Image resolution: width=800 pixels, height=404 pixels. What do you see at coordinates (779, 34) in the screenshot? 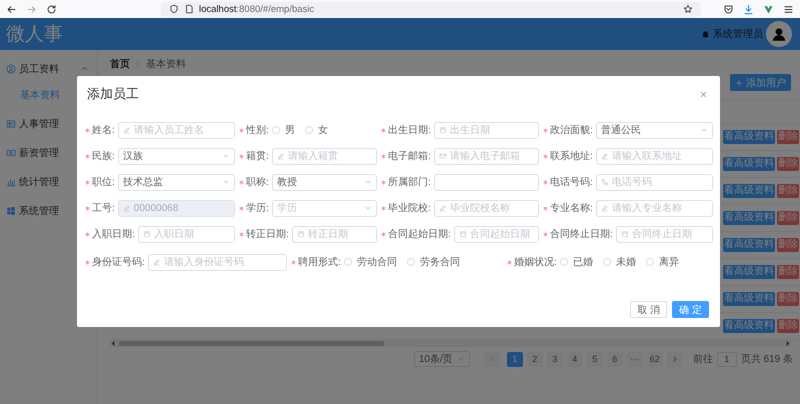
I see `avatar-icon` at bounding box center [779, 34].